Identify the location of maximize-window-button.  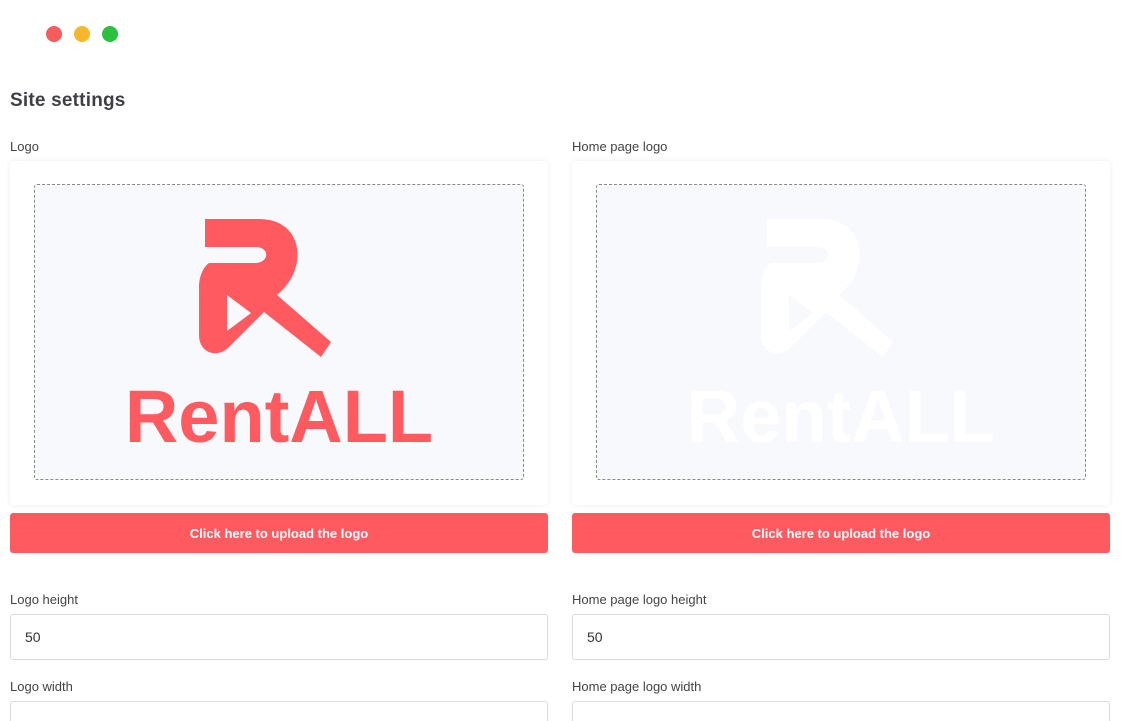
(110, 34).